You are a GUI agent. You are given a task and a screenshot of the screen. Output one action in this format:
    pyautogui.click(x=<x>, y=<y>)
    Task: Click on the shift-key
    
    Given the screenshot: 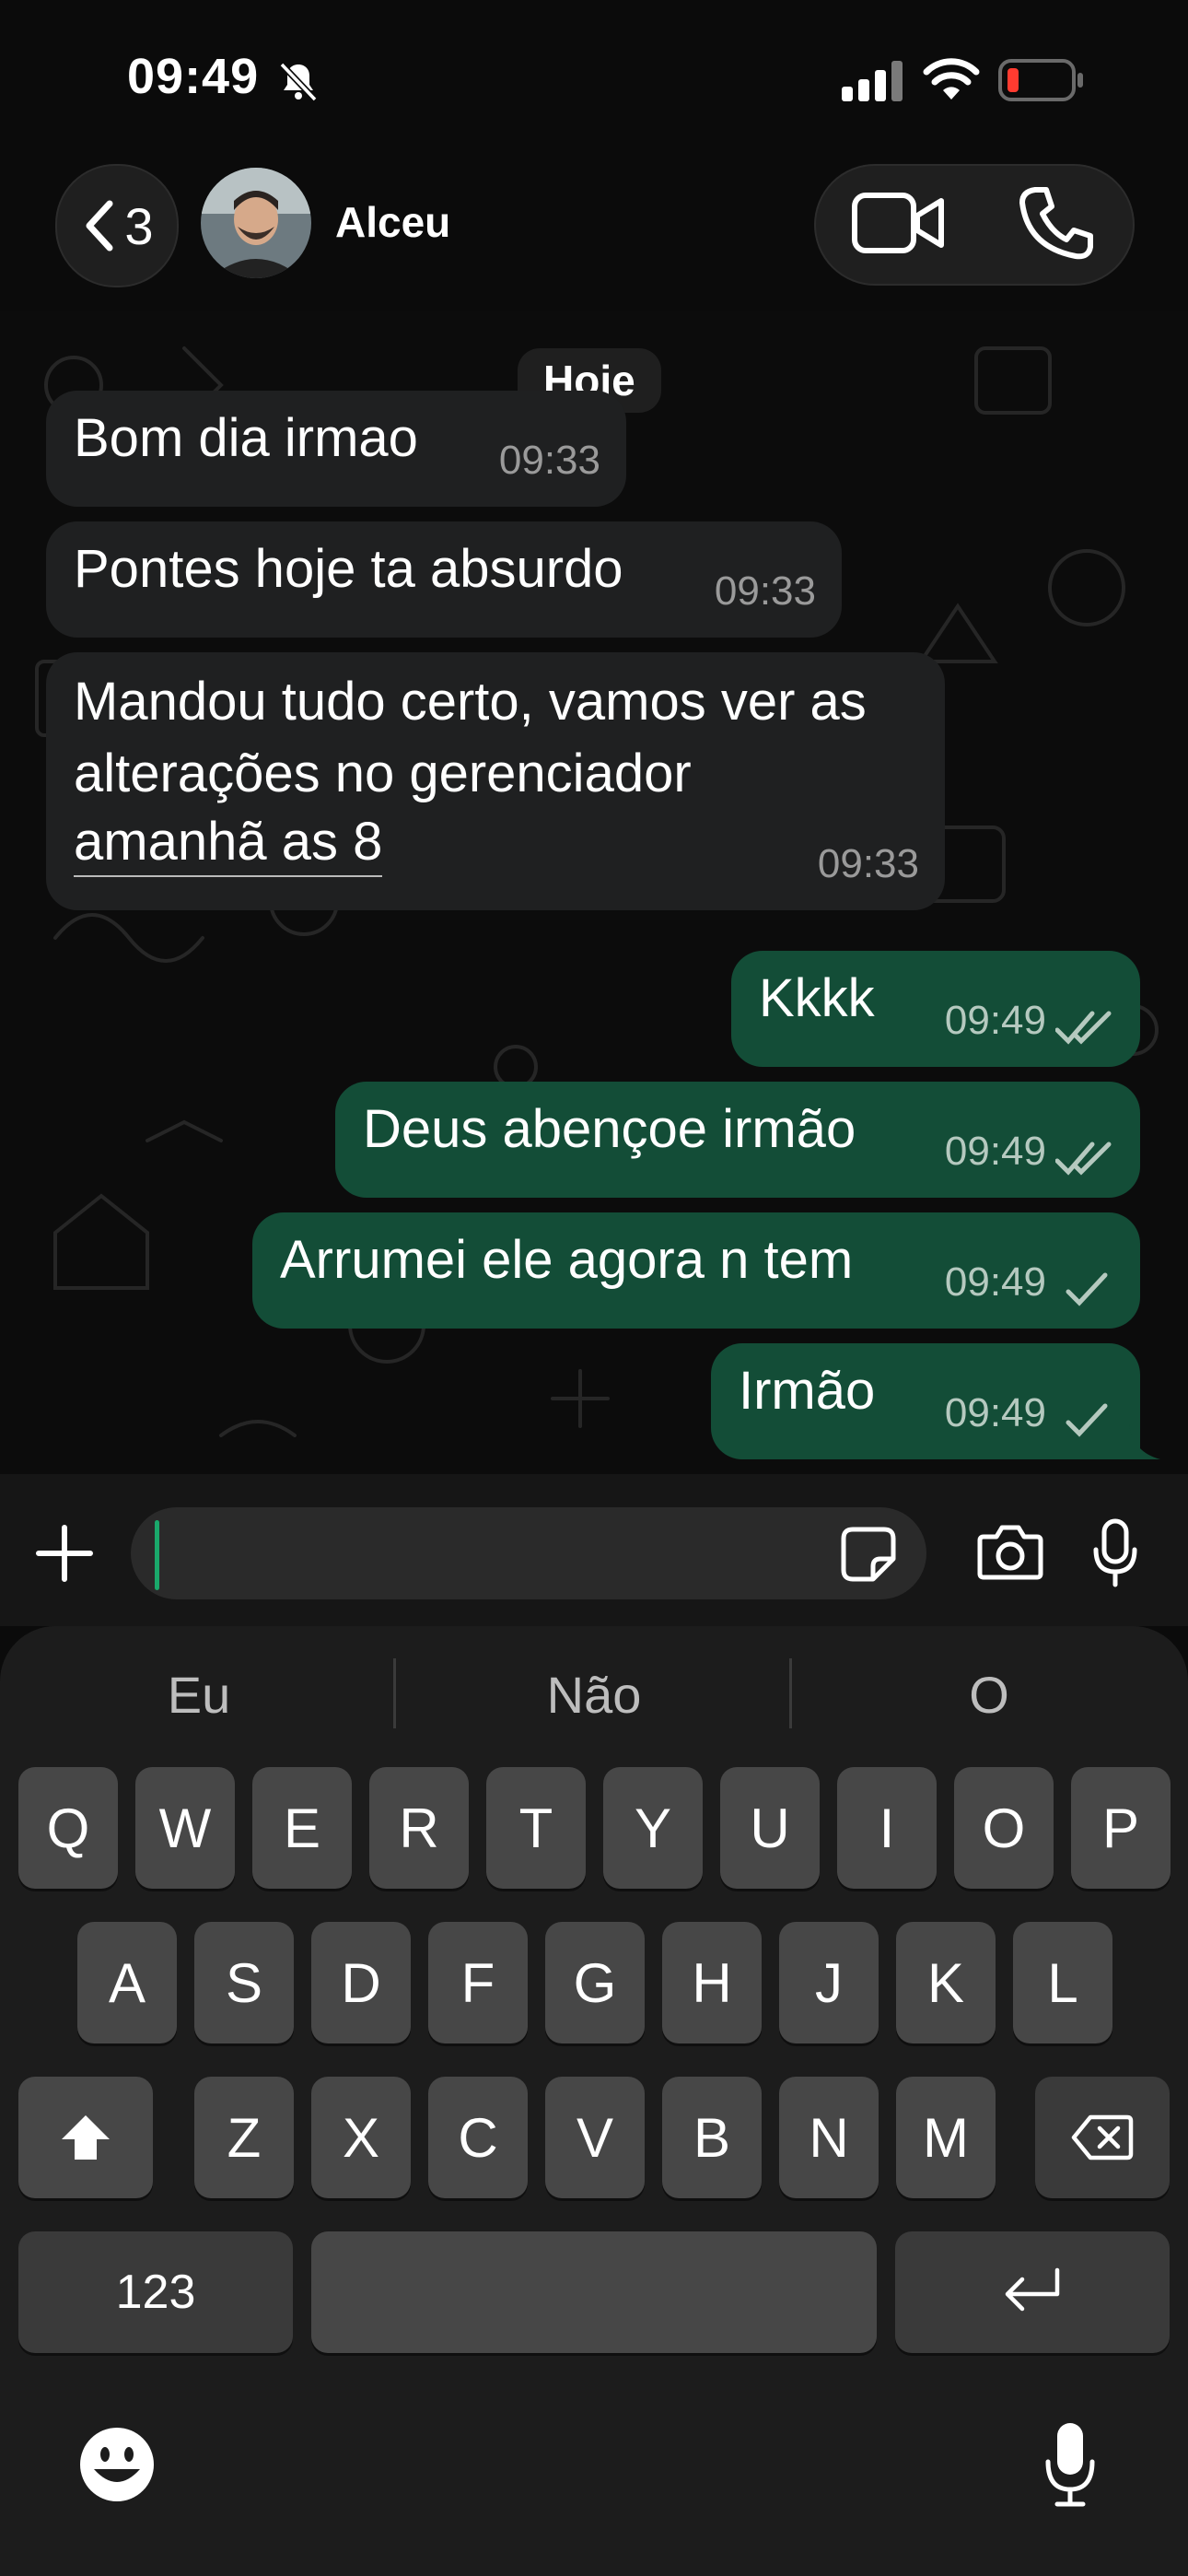 What is the action you would take?
    pyautogui.click(x=85, y=2137)
    